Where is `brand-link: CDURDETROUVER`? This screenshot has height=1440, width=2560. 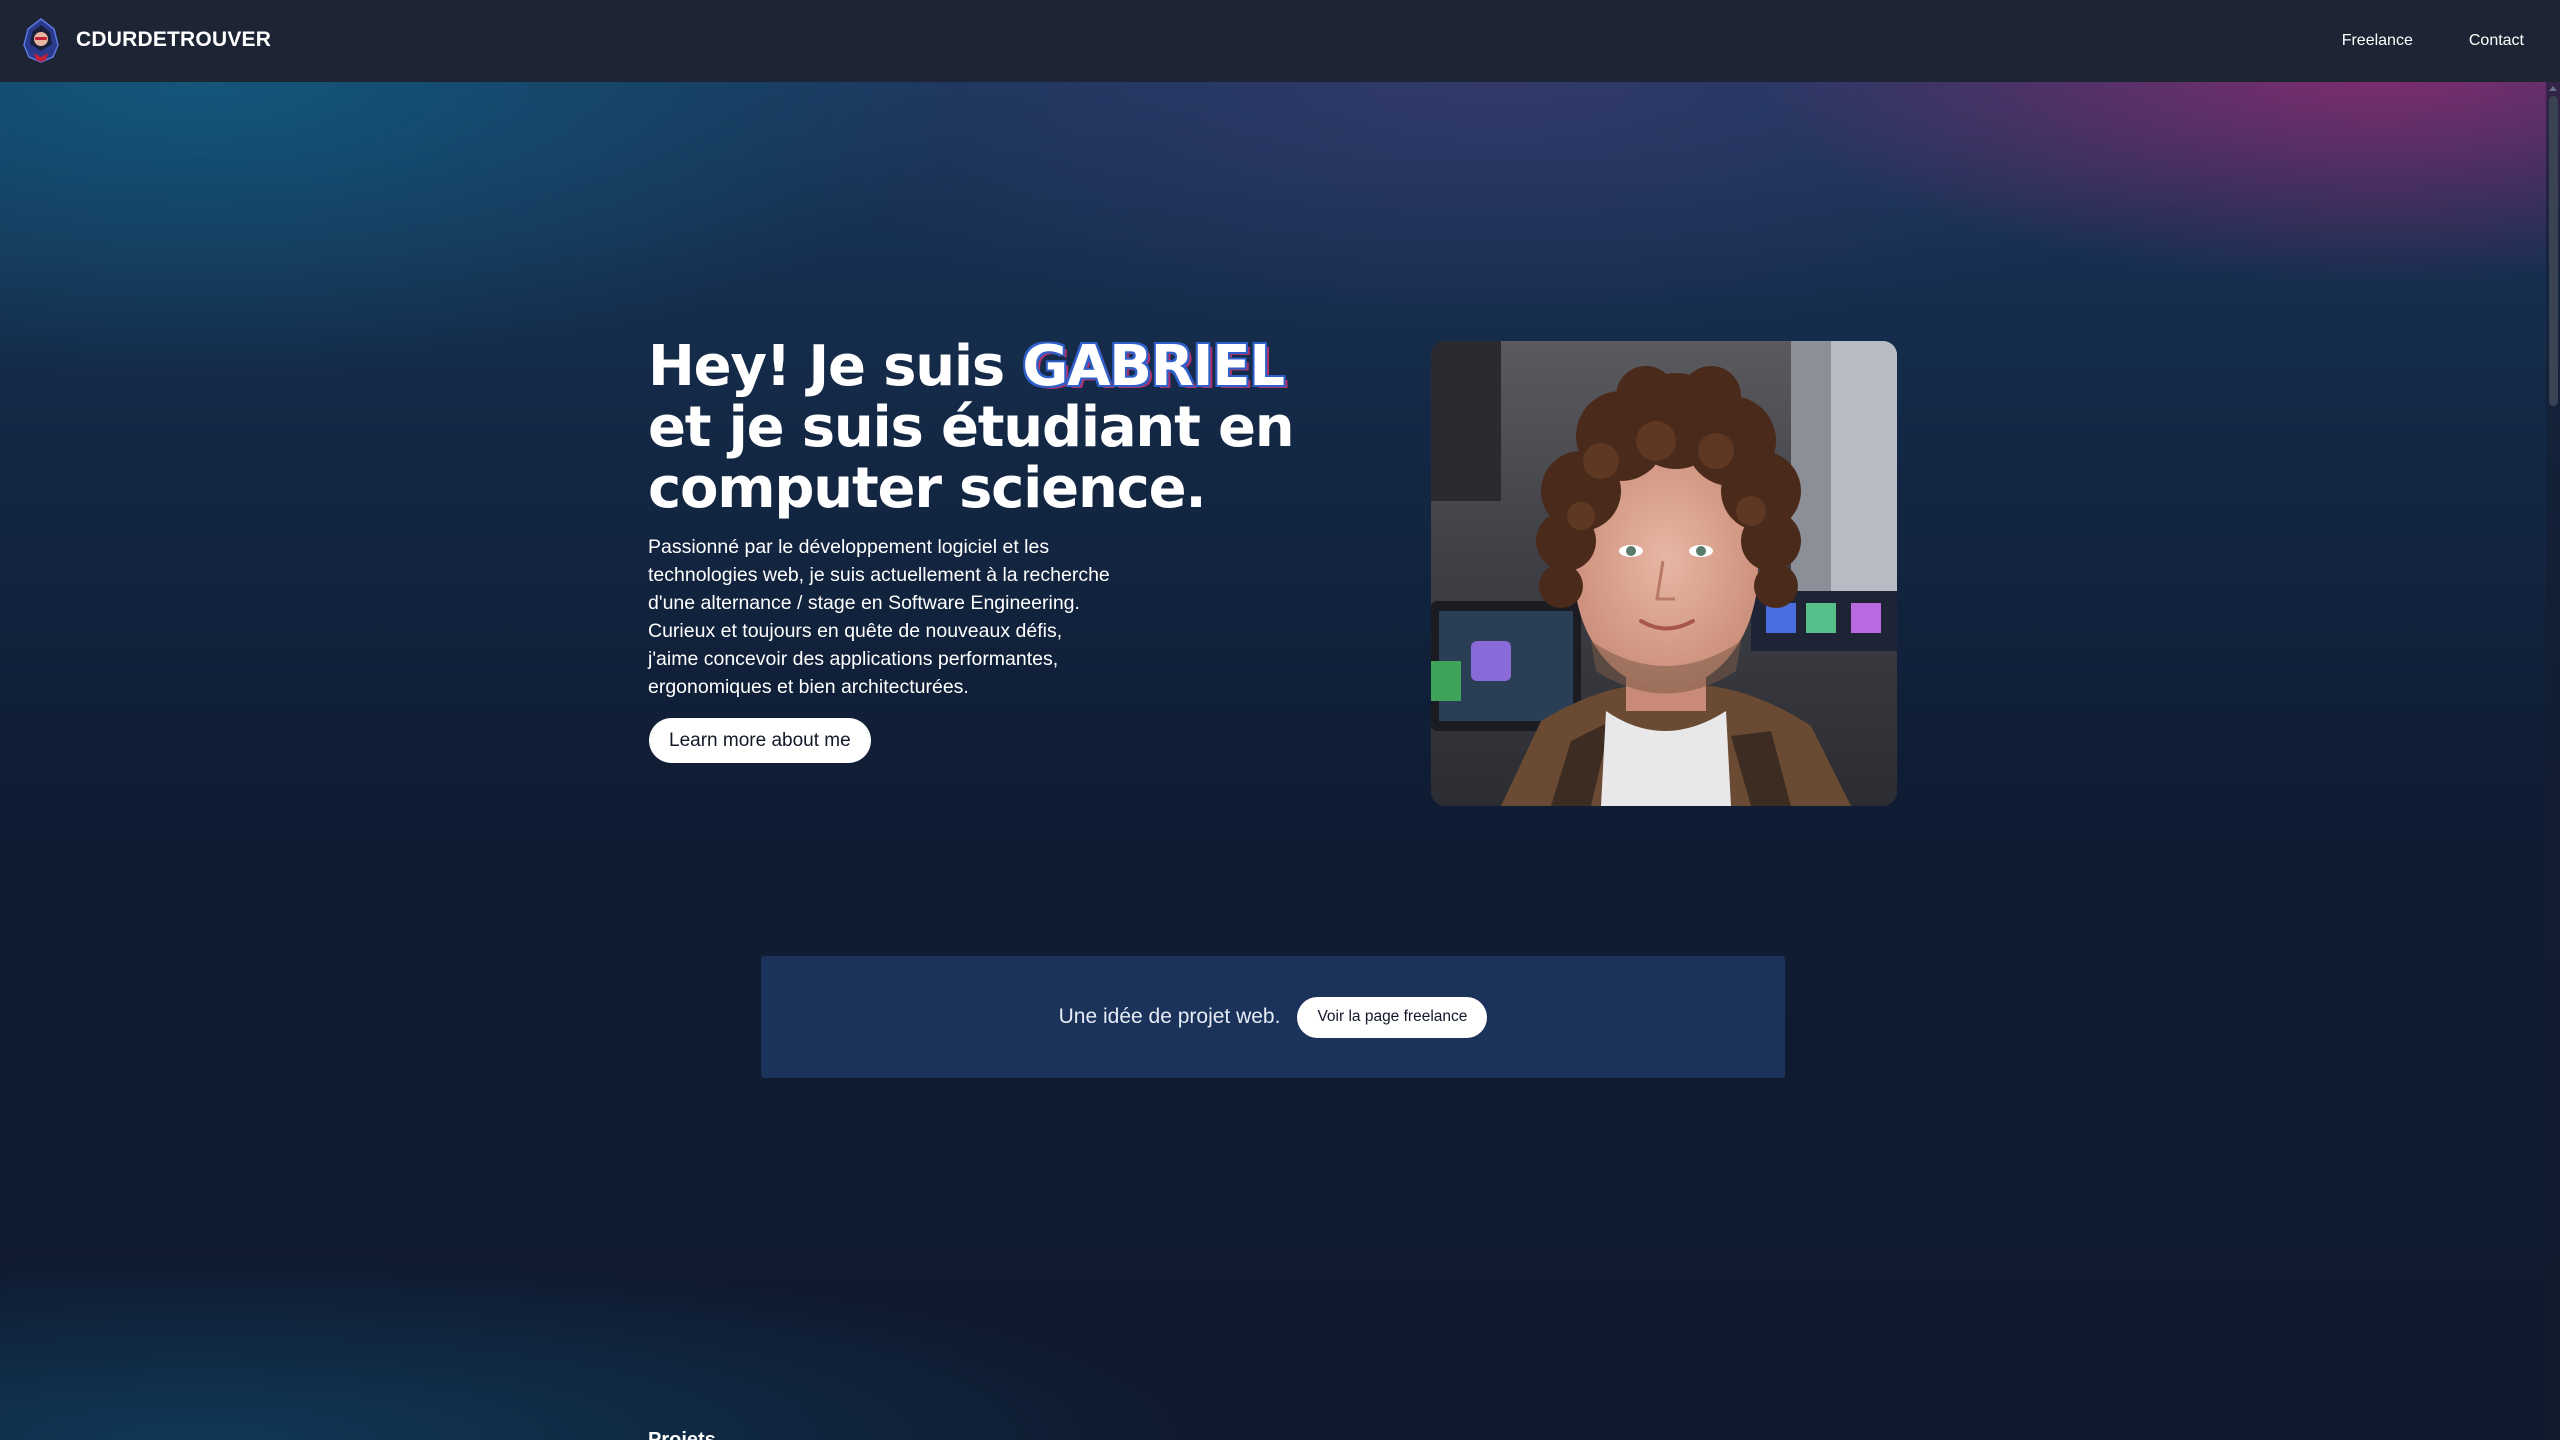 brand-link: CDURDETROUVER is located at coordinates (145, 40).